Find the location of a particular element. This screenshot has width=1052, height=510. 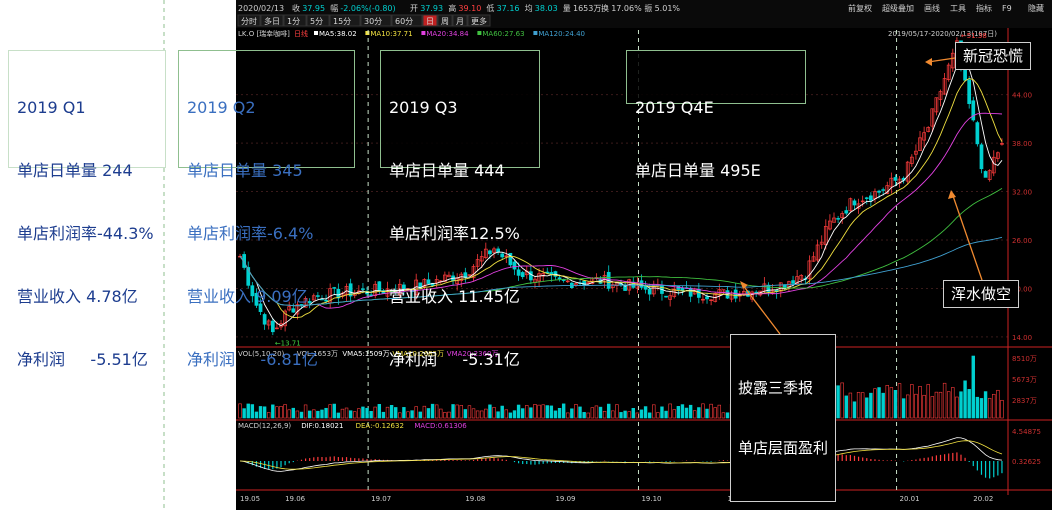

x-tick-label-1: 19.06 is located at coordinates (295, 499).